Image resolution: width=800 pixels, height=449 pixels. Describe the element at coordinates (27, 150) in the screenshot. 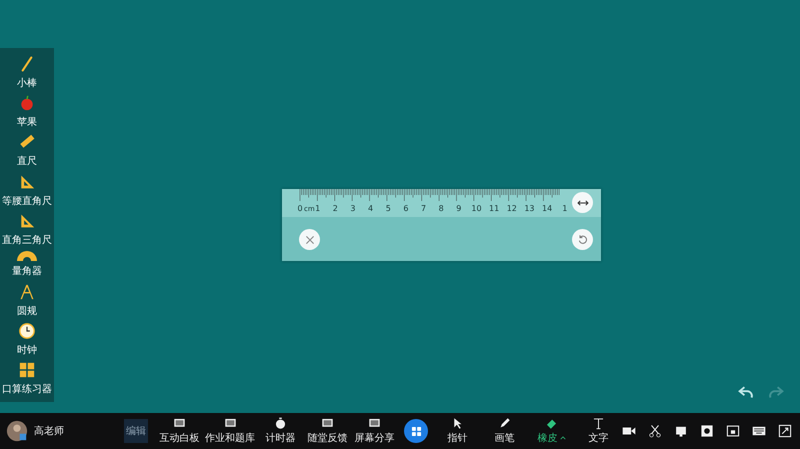

I see `tool-item: 直尺` at that location.